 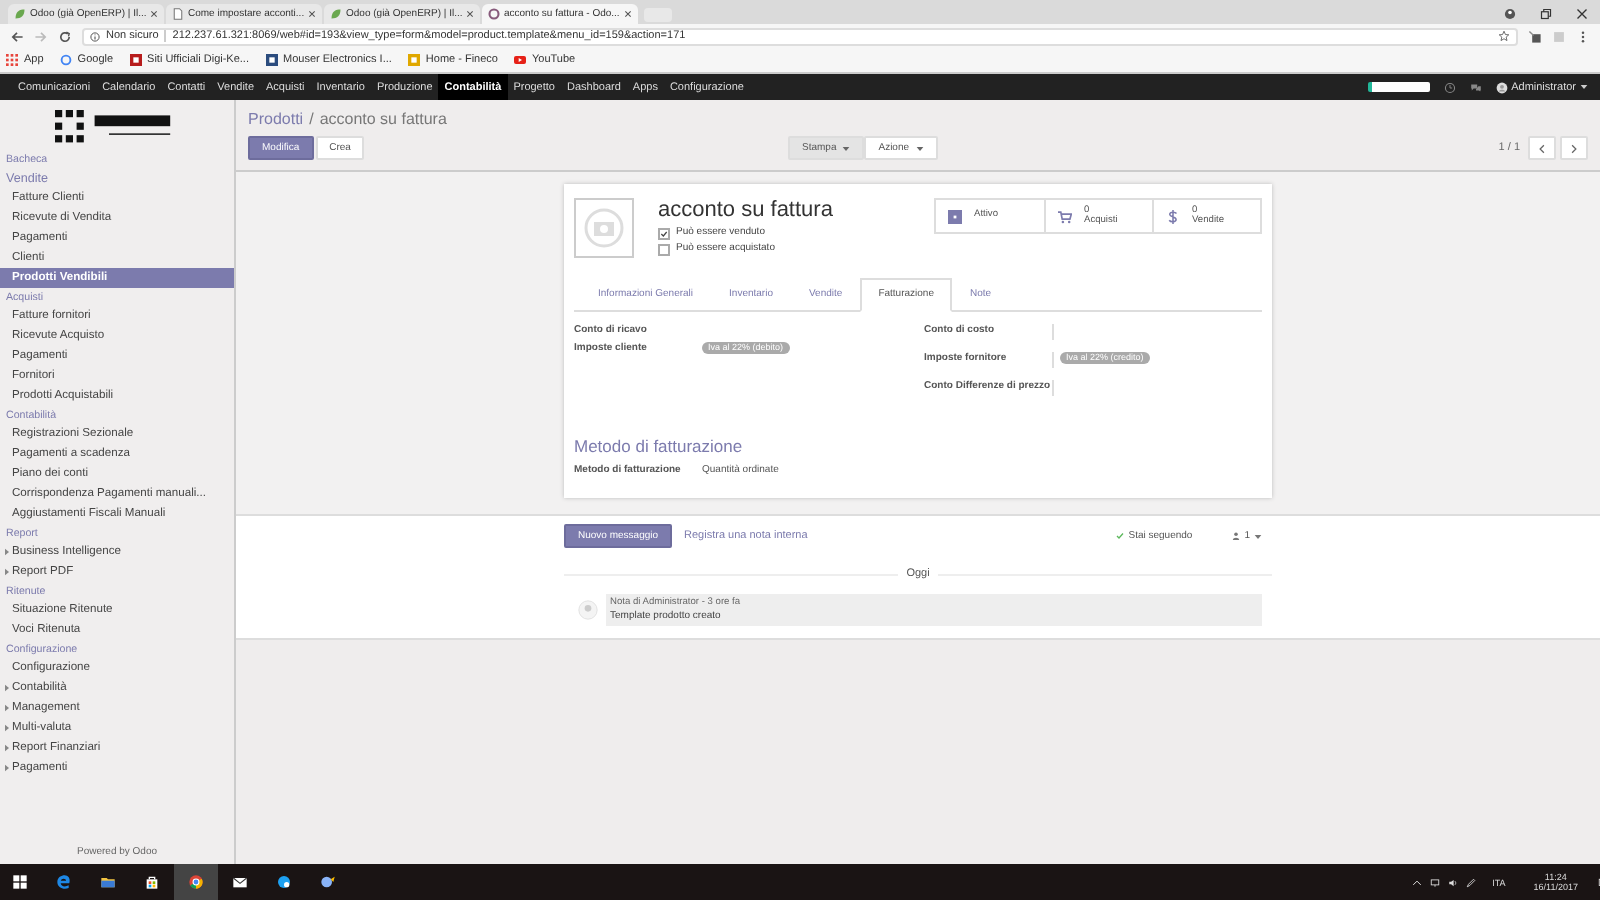 What do you see at coordinates (520, 60) in the screenshot?
I see `play-icon` at bounding box center [520, 60].